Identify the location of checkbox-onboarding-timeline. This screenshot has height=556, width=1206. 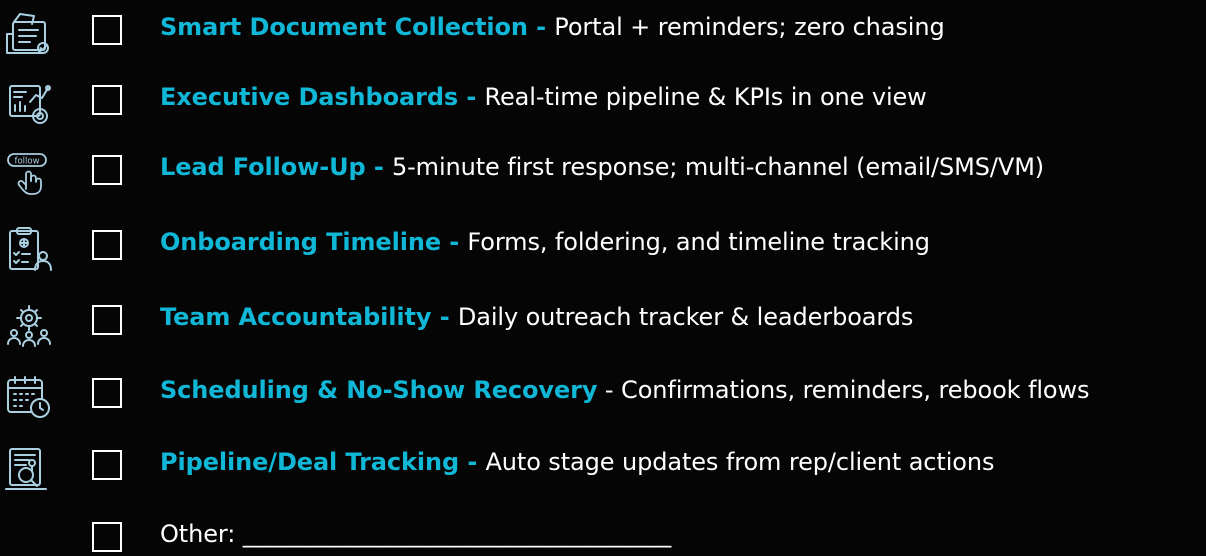
(107, 245).